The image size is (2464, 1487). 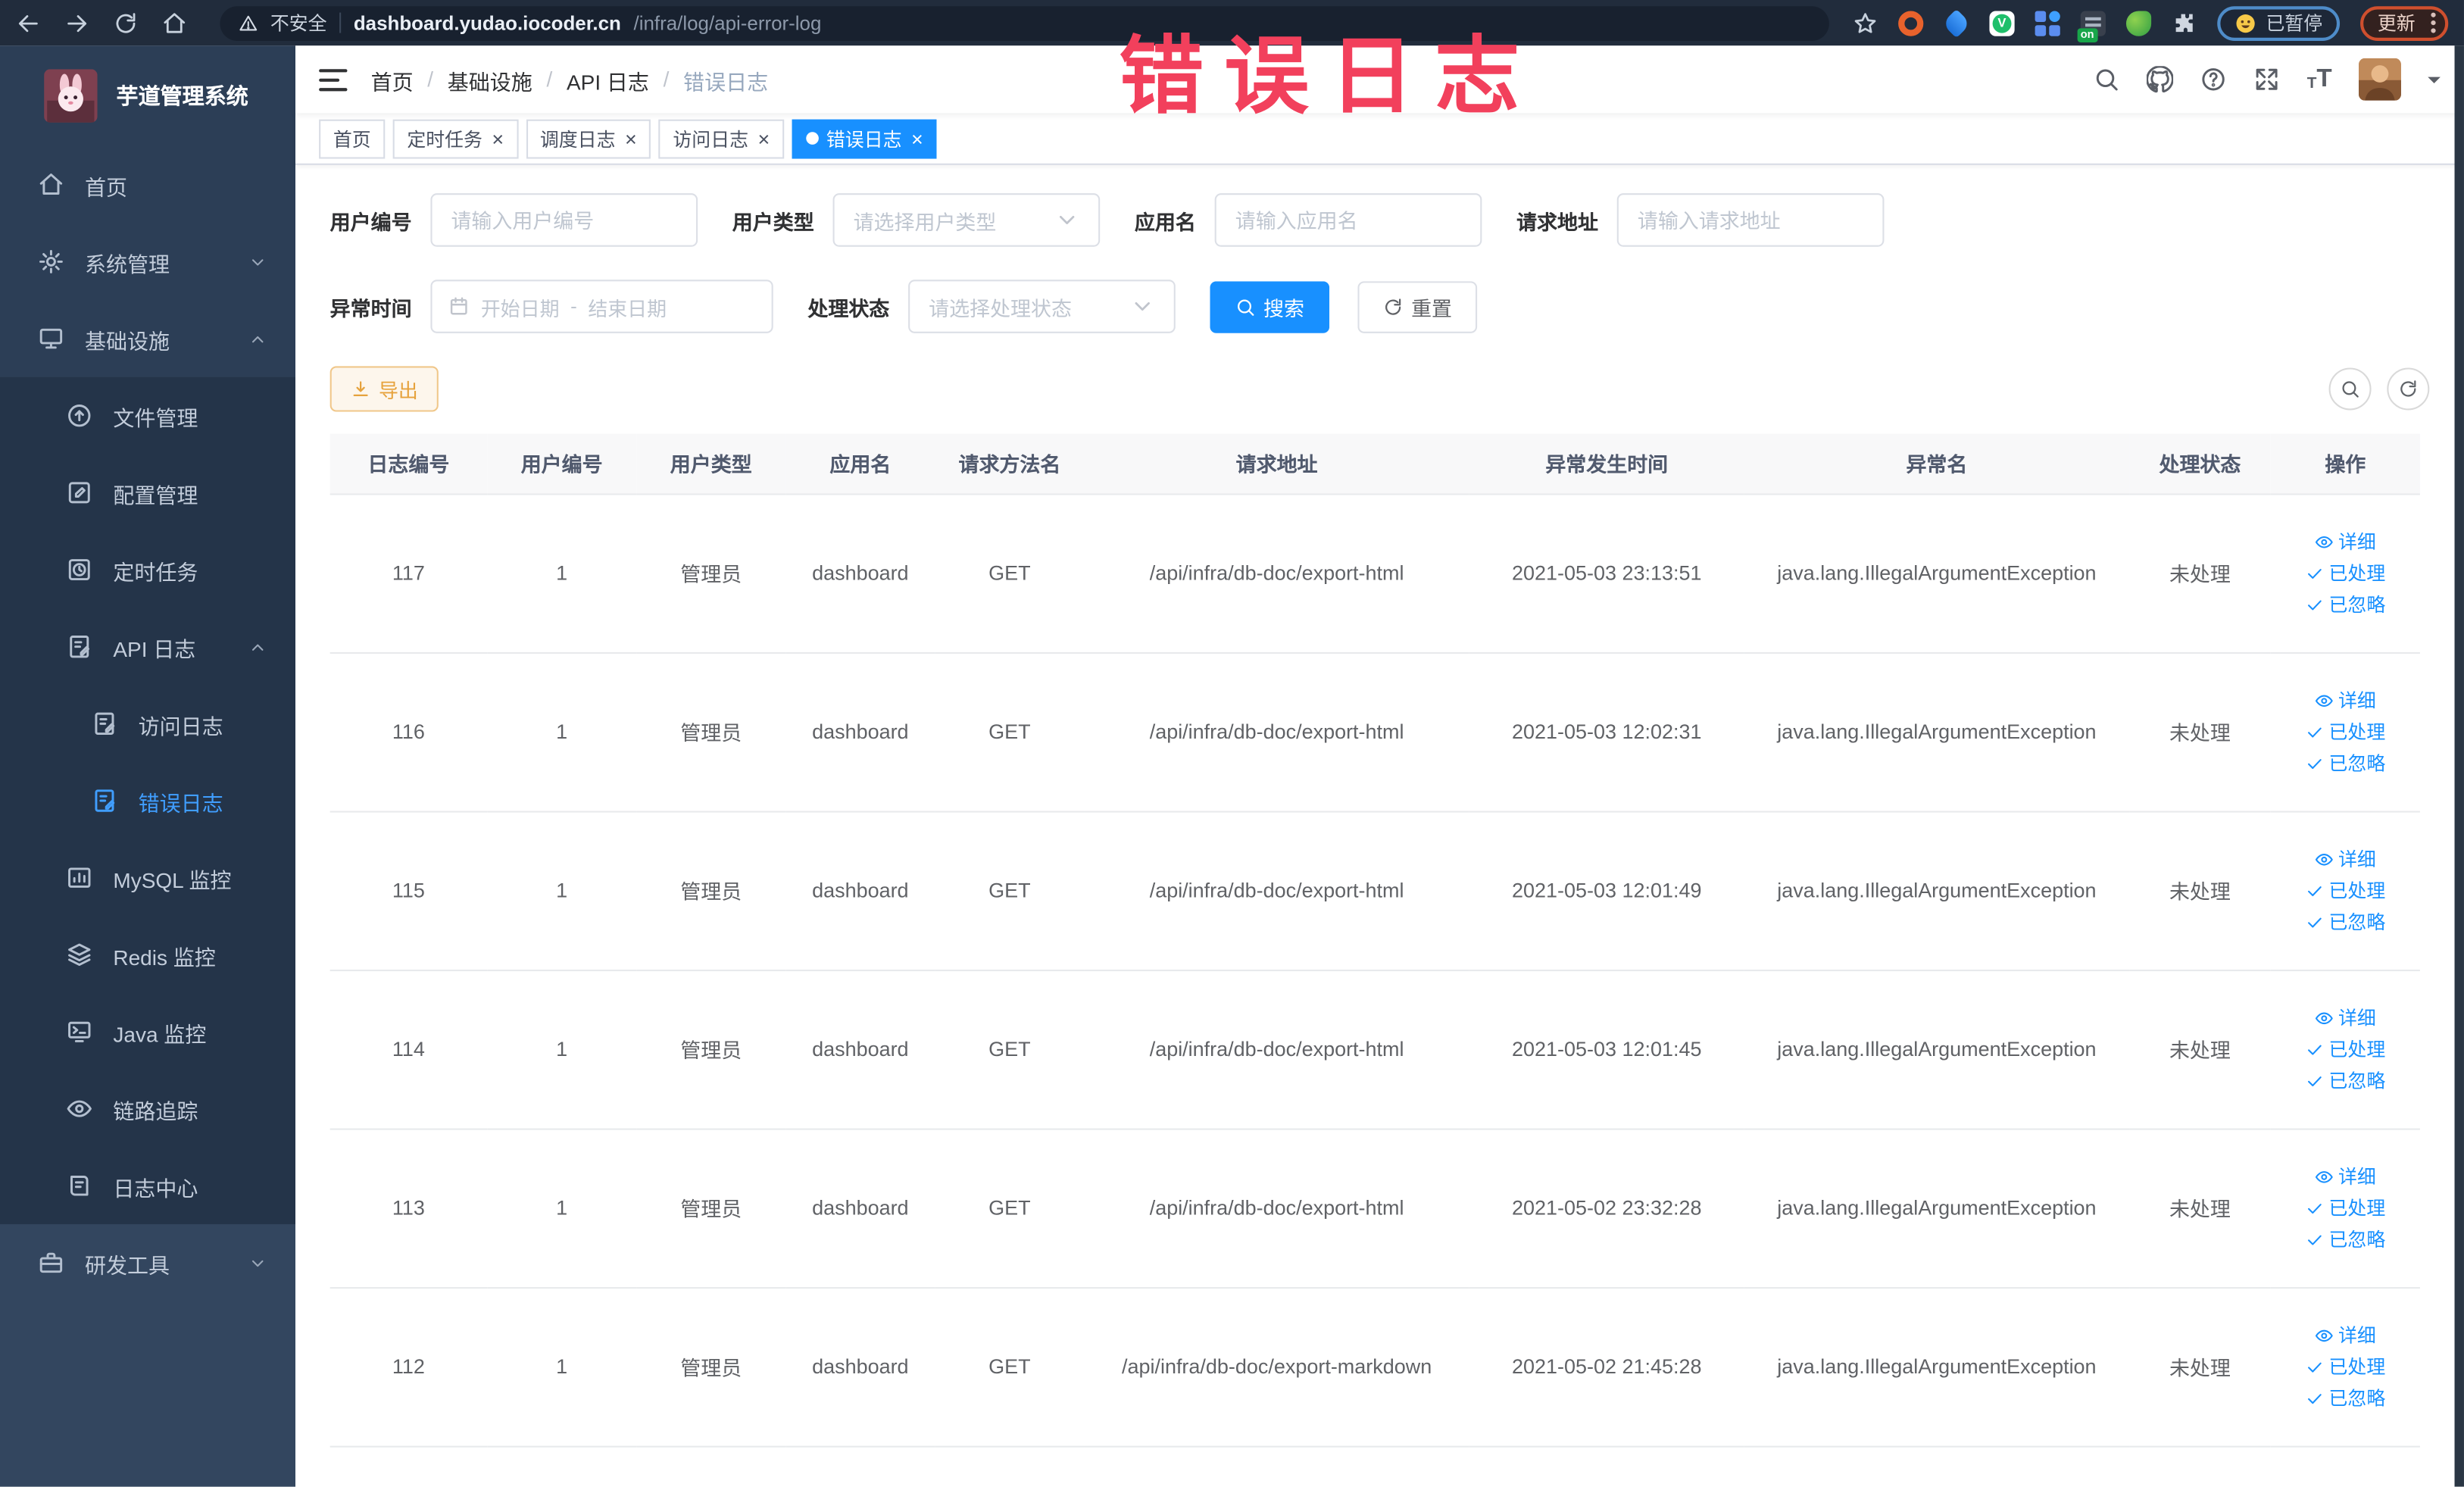 I want to click on sidebar-item-label: 错误日志, so click(x=180, y=803).